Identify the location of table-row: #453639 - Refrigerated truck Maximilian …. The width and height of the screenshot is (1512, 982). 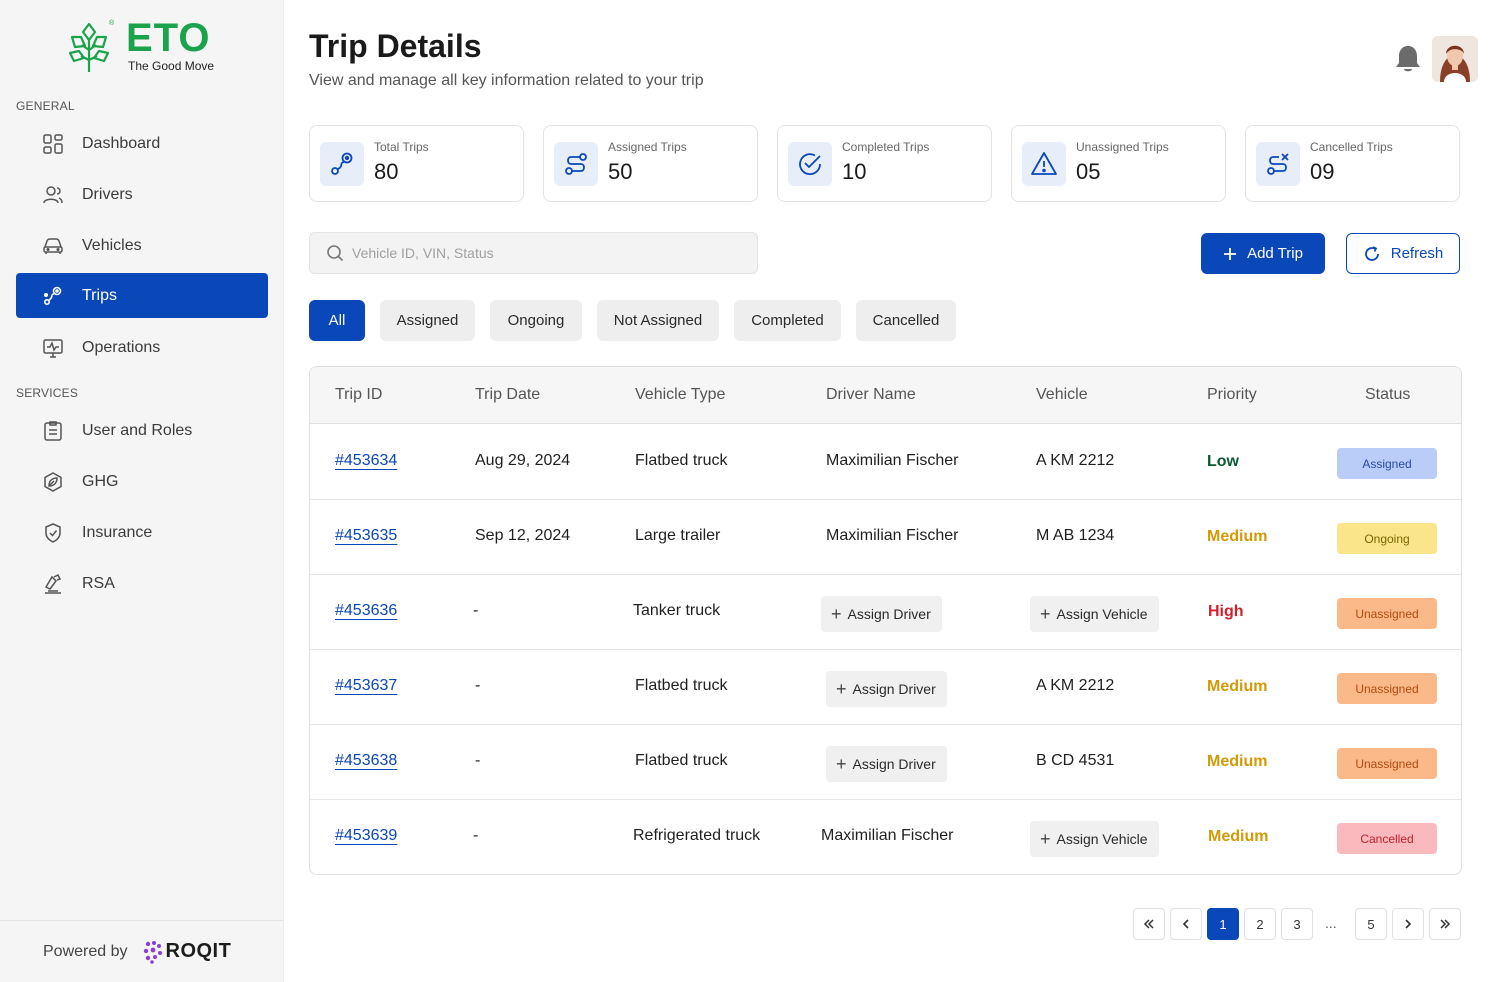
(885, 837).